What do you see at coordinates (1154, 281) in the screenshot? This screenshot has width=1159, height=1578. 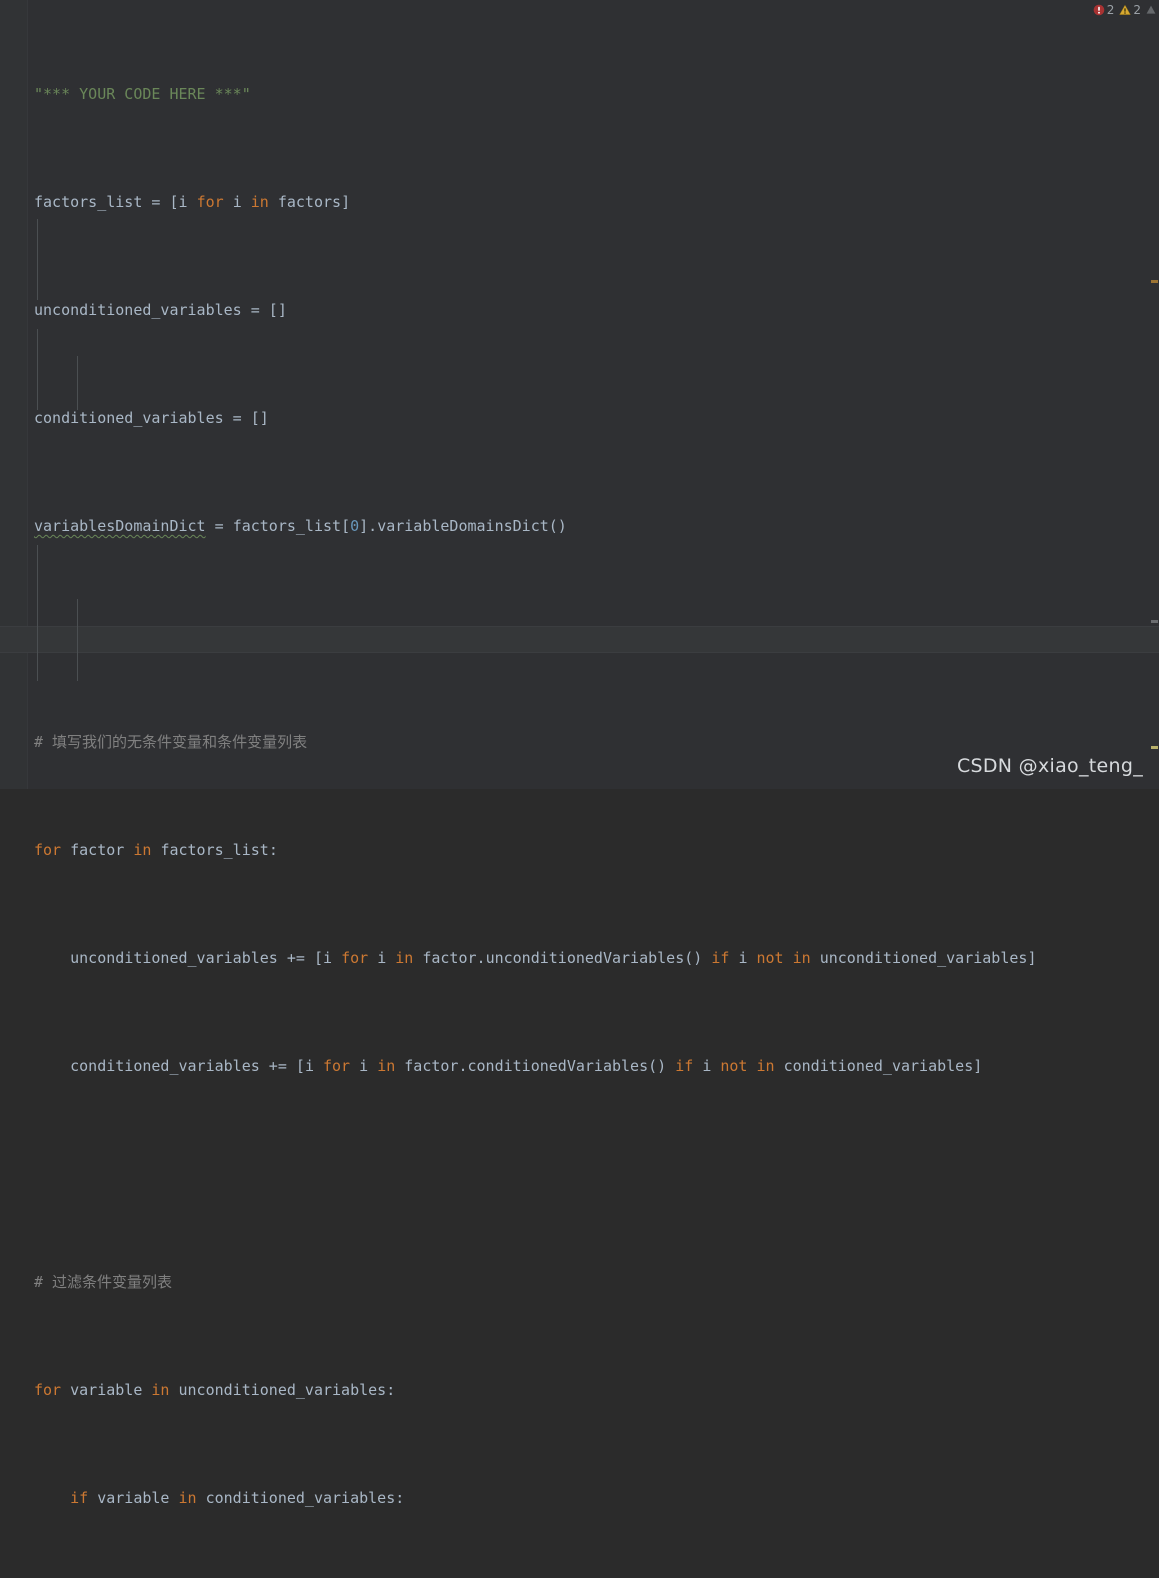 I see `stripe-mark-warning` at bounding box center [1154, 281].